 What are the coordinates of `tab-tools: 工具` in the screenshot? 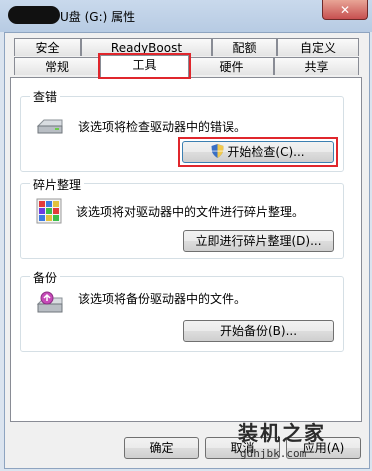 It's located at (144, 66).